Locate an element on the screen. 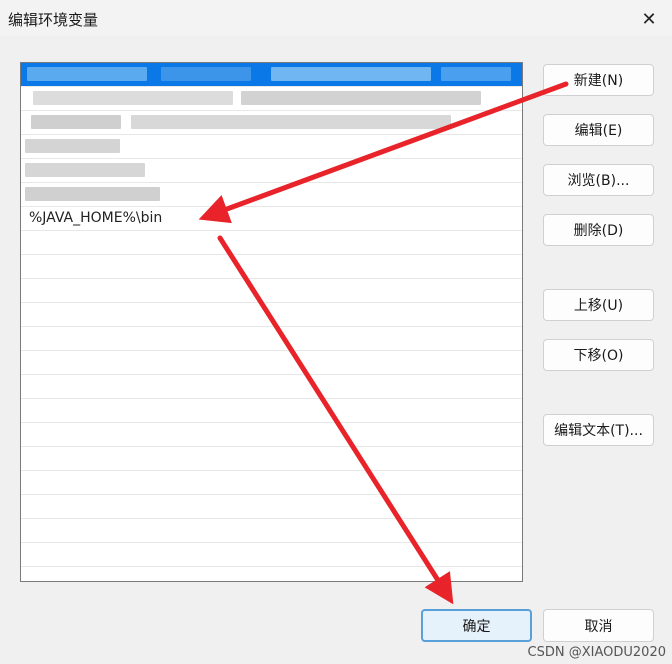  watermark: CSDN @XIAODU2020 is located at coordinates (596, 652).